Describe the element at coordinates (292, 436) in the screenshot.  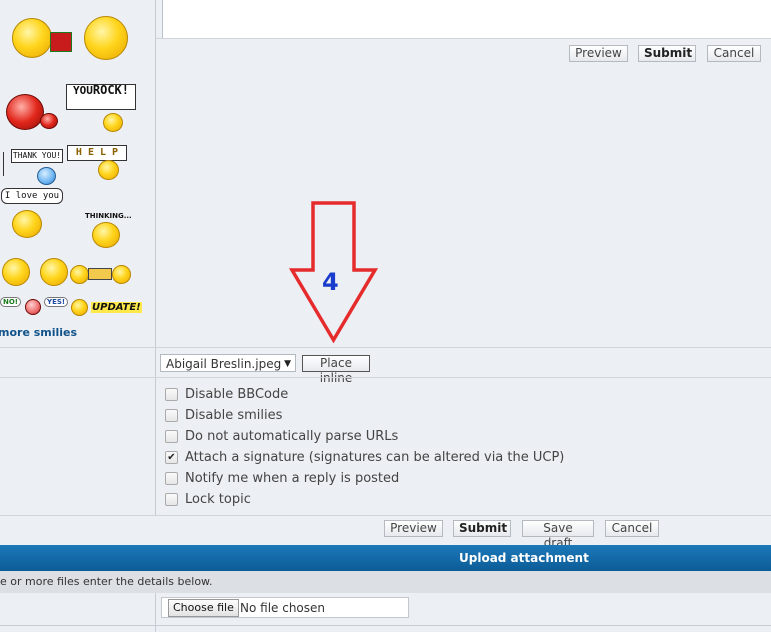
I see `option-label: Do not automatically parse URLs` at that location.